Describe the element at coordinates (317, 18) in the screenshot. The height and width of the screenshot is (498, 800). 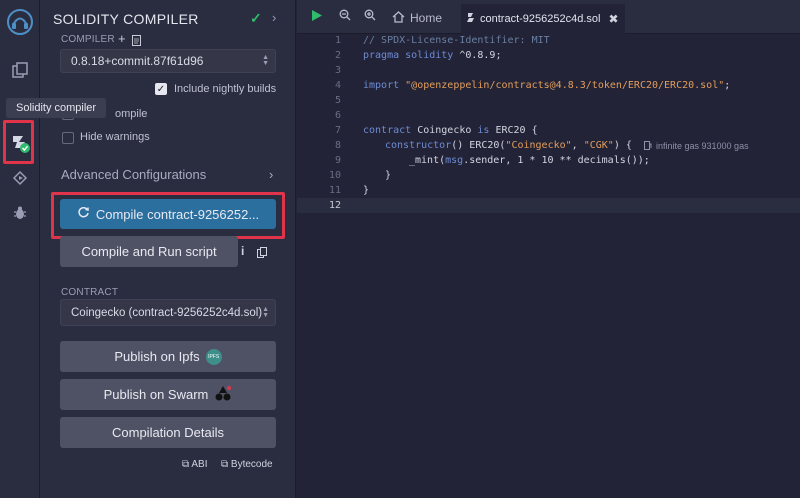
I see `run-icon` at that location.